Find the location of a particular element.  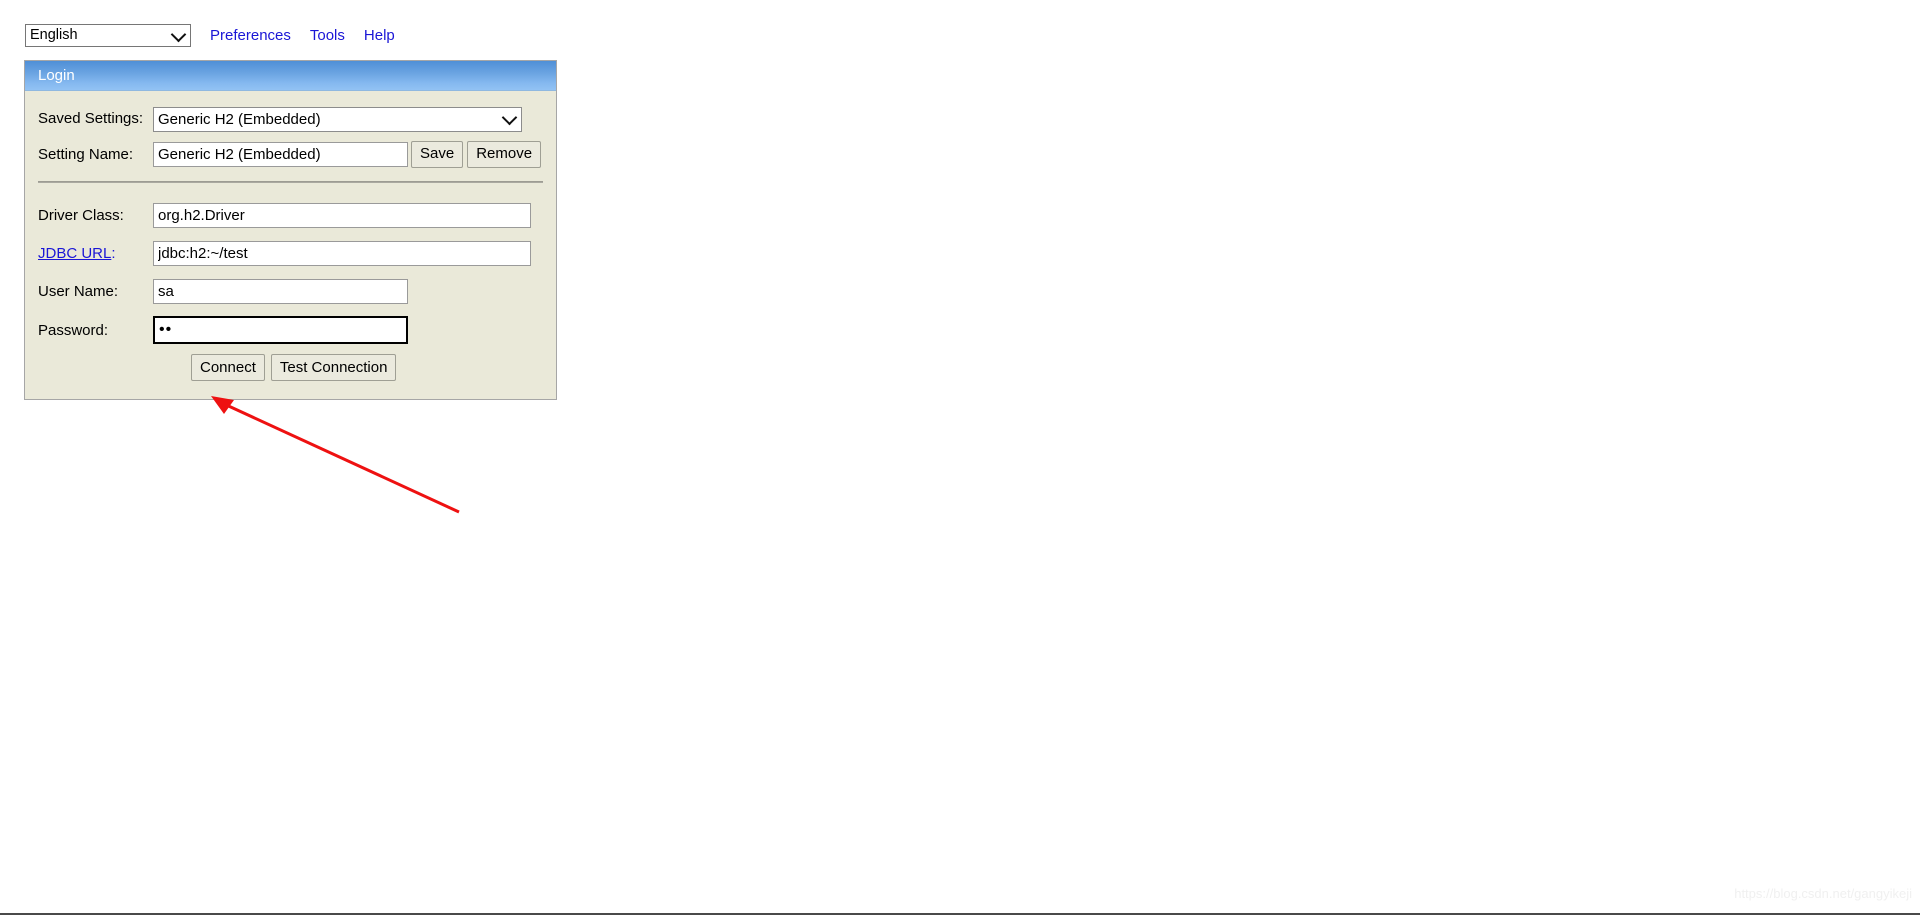

language-select: English is located at coordinates (108, 35).